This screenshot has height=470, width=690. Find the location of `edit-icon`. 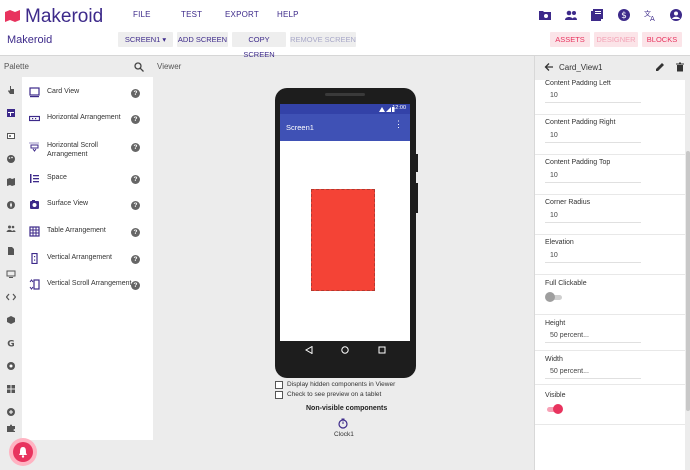

edit-icon is located at coordinates (660, 67).